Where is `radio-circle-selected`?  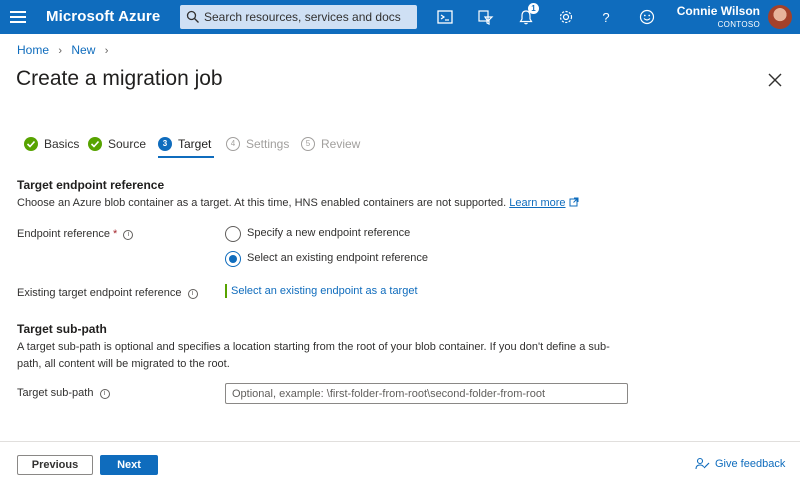 radio-circle-selected is located at coordinates (233, 259).